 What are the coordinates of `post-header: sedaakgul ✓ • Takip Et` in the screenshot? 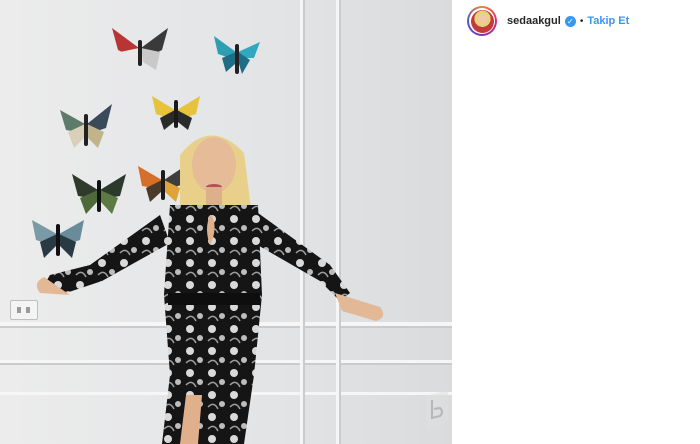 It's located at (548, 21).